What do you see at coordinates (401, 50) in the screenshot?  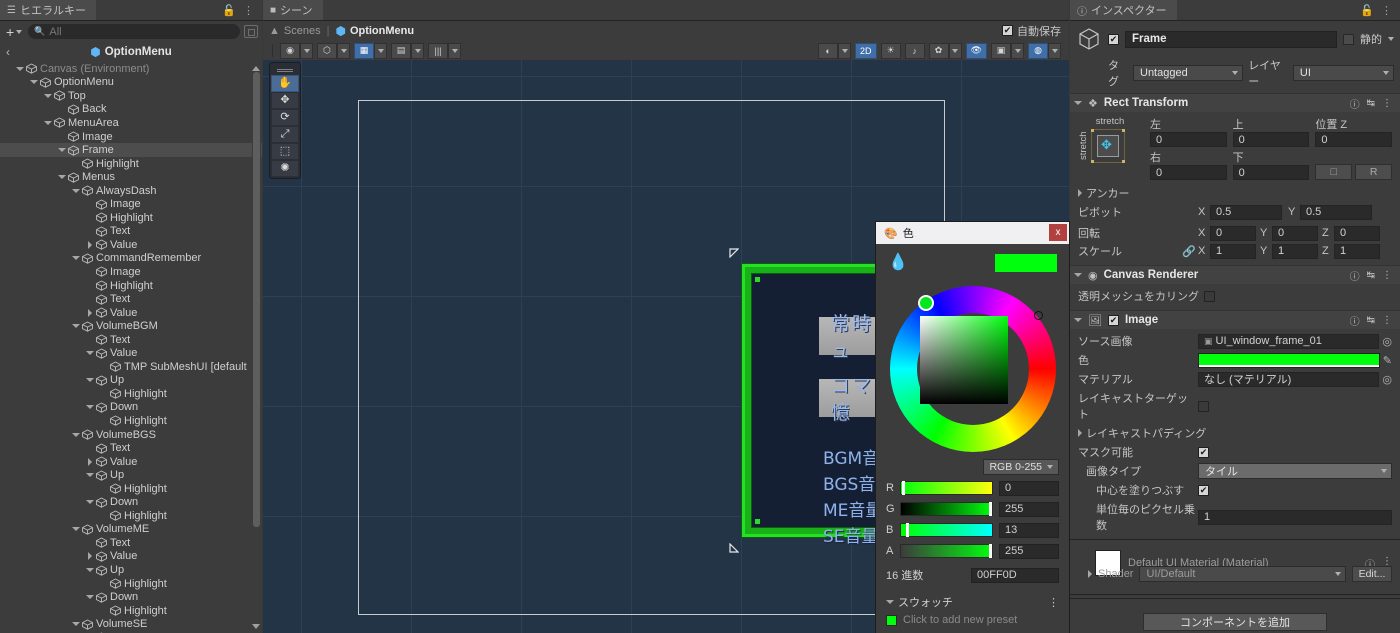 I see `grid-visibility-button: ▤` at bounding box center [401, 50].